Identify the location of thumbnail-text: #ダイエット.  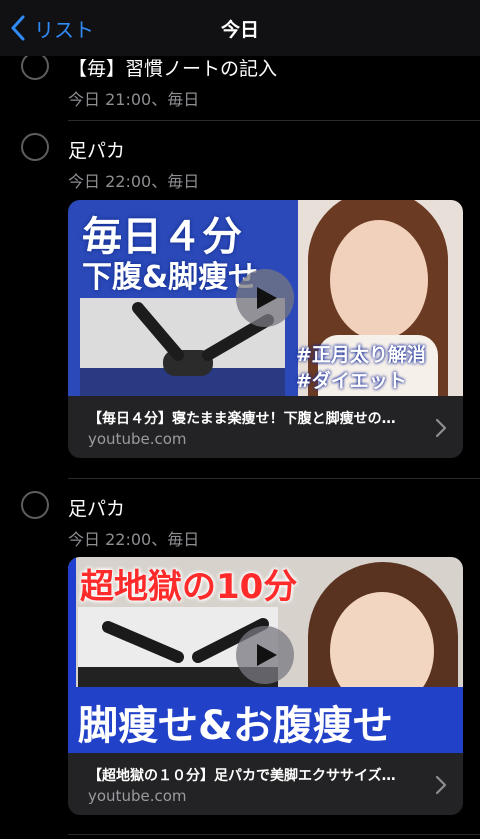
(351, 381).